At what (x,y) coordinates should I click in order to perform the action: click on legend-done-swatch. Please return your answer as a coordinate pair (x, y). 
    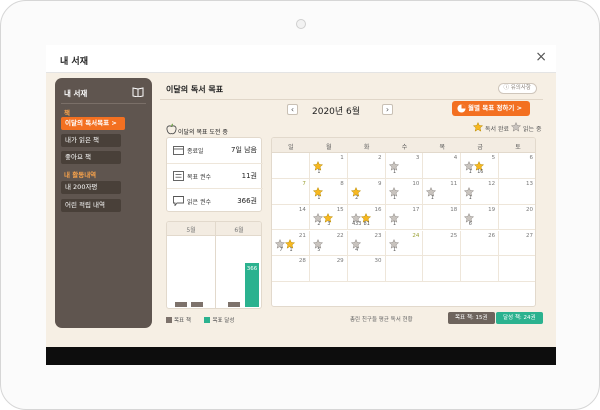
    Looking at the image, I should click on (207, 320).